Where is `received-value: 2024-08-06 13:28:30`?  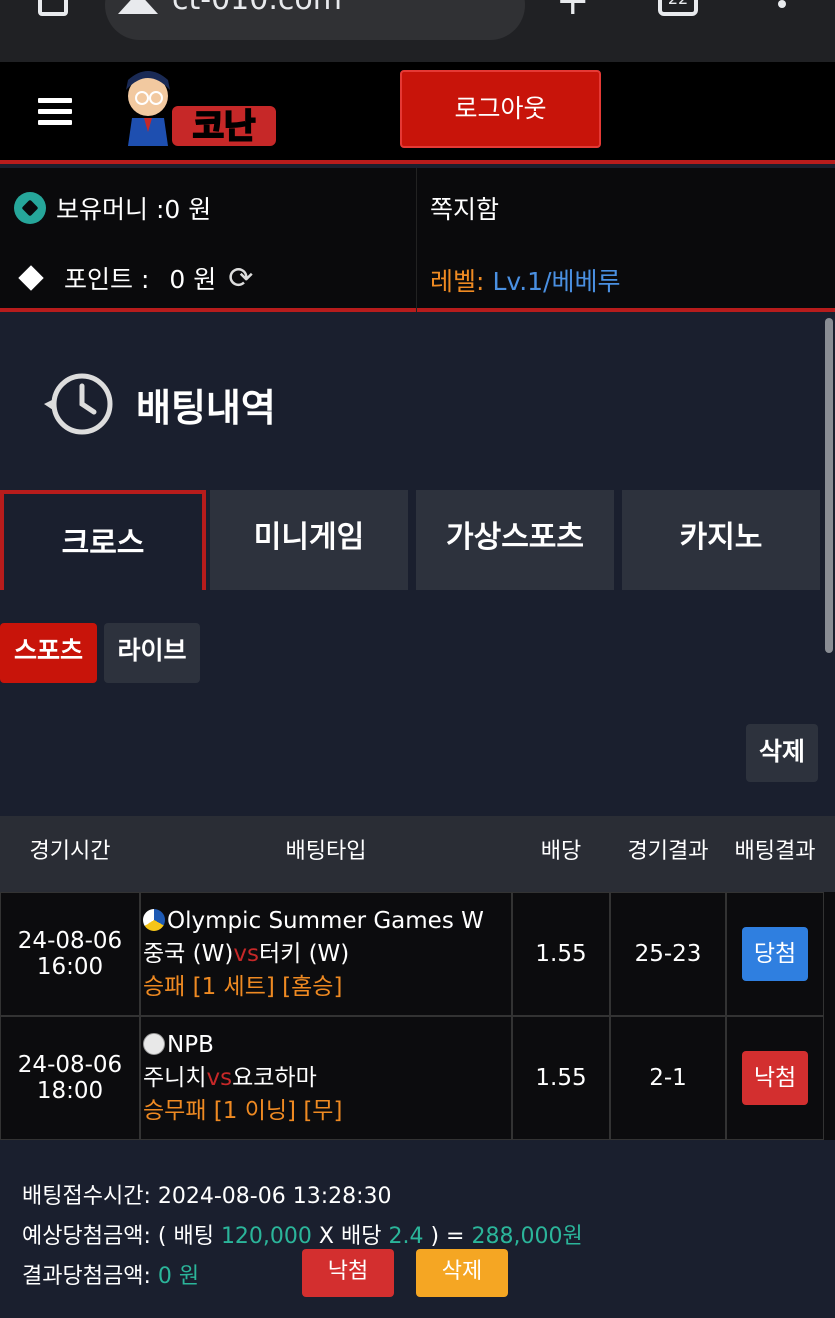 received-value: 2024-08-06 13:28:30 is located at coordinates (274, 1196).